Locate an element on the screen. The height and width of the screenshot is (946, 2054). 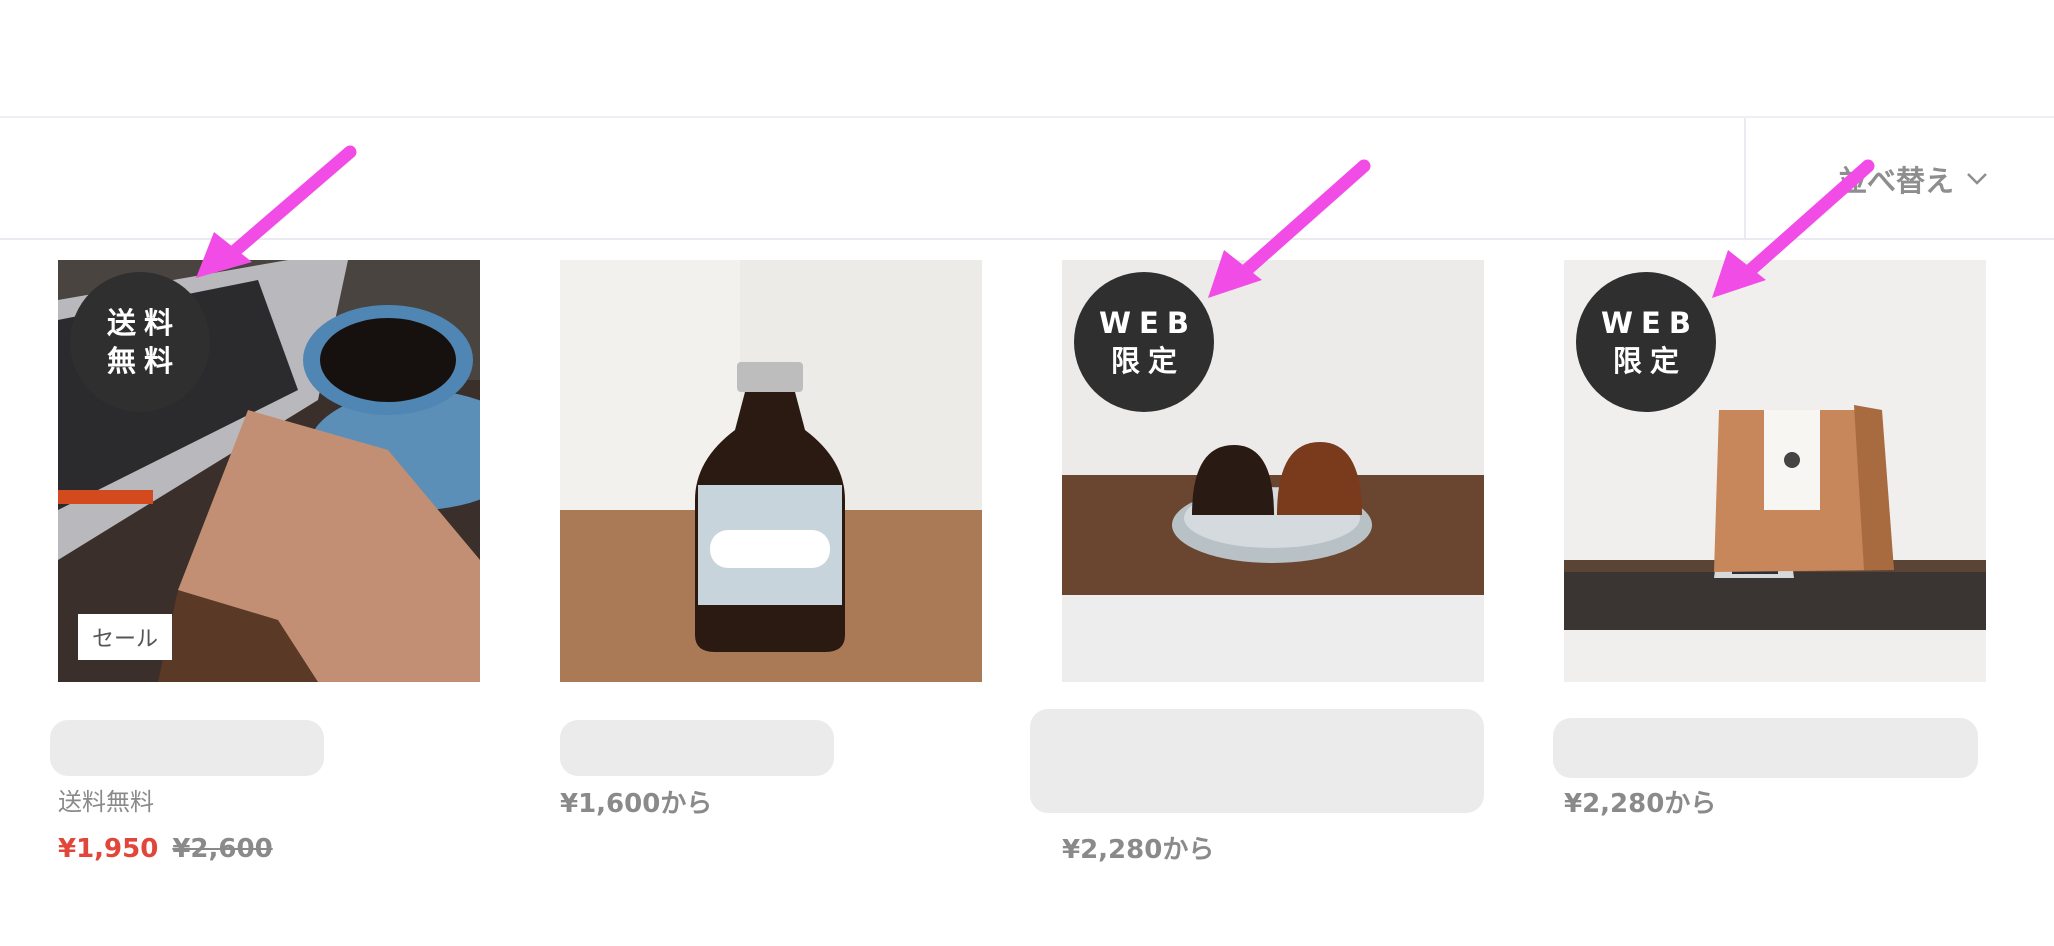
product-image is located at coordinates (771, 471).